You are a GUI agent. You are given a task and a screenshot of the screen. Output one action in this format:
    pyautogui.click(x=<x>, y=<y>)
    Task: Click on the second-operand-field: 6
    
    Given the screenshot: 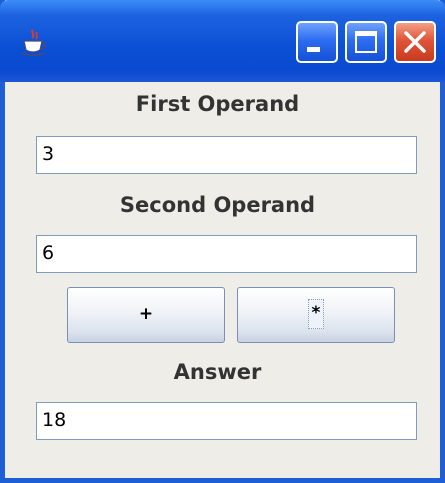 What is the action you would take?
    pyautogui.click(x=226, y=254)
    